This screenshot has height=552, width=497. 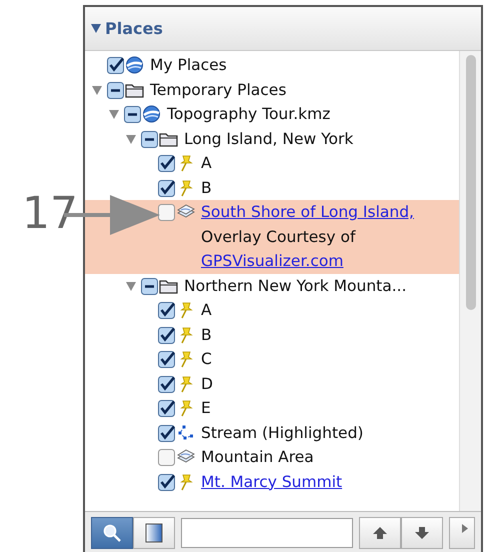 I want to click on expand-icon, so click(x=465, y=528).